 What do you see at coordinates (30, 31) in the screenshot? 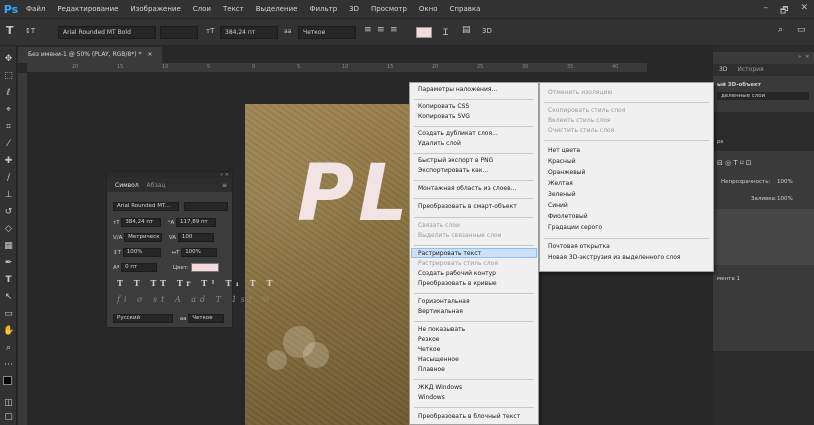
I see `text-orientation-icon: ↕T` at bounding box center [30, 31].